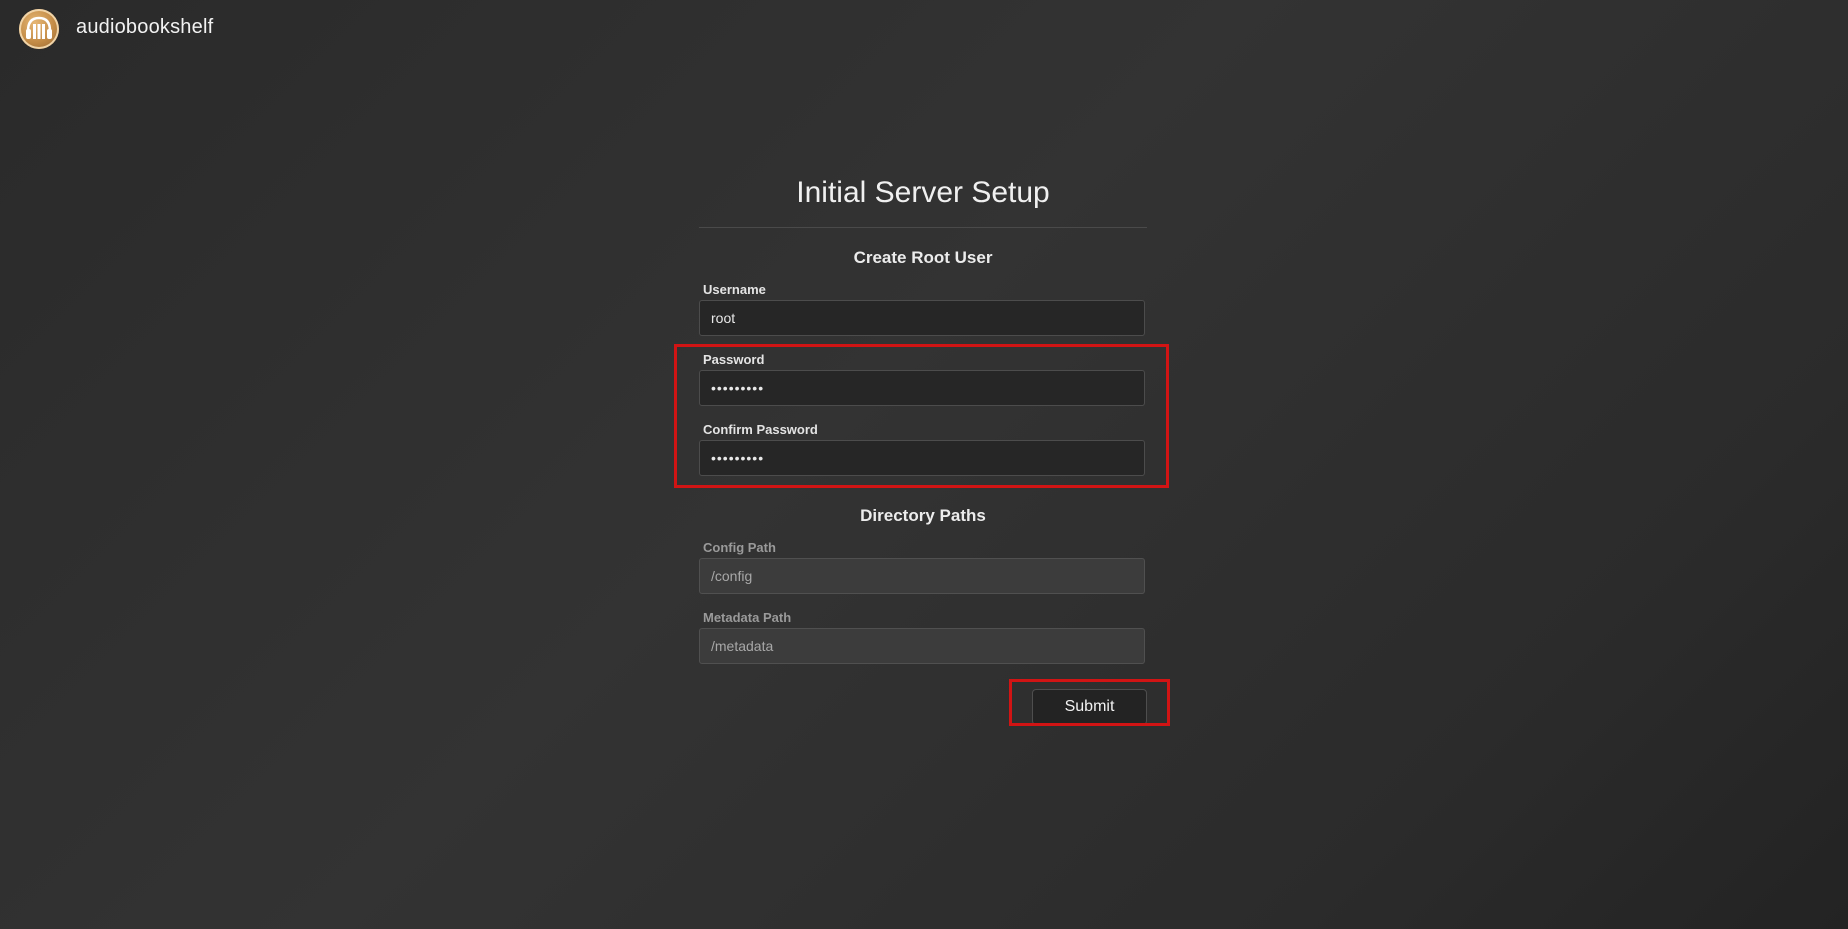 The image size is (1848, 929). Describe the element at coordinates (924, 29) in the screenshot. I see `top-bar: audiobookshelf` at that location.